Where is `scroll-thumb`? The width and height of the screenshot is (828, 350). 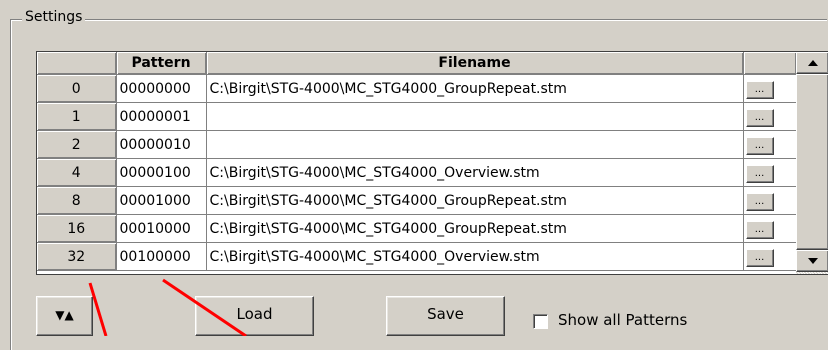 scroll-thumb is located at coordinates (812, 162).